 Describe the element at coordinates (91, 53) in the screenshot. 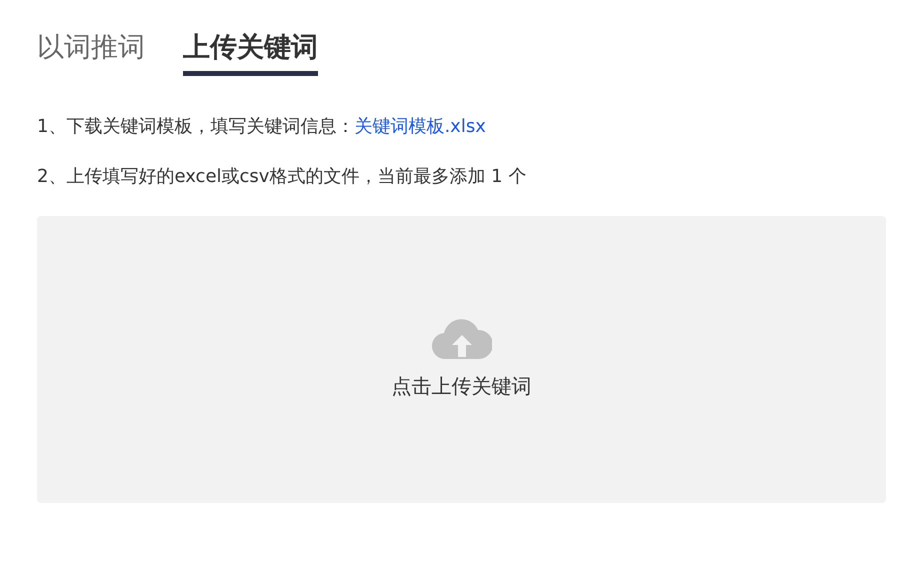

I see `tab: 以词推词` at that location.